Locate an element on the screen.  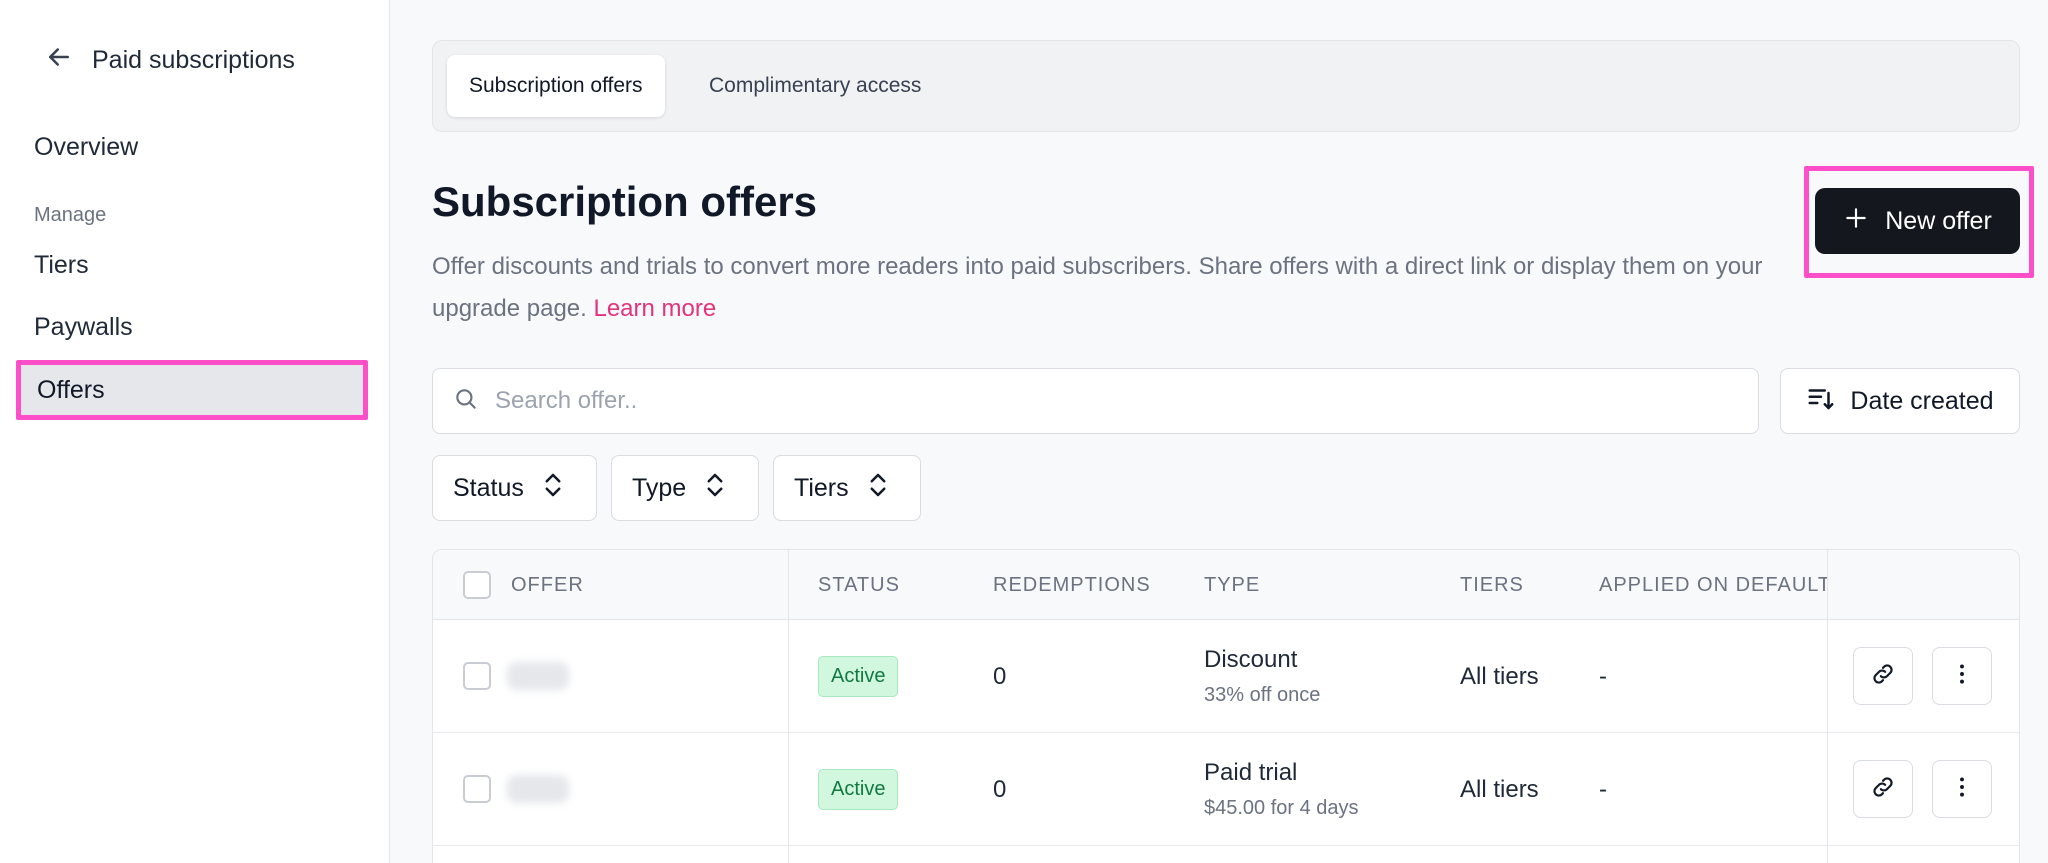
tiers-filter-label: Tiers is located at coordinates (821, 487).